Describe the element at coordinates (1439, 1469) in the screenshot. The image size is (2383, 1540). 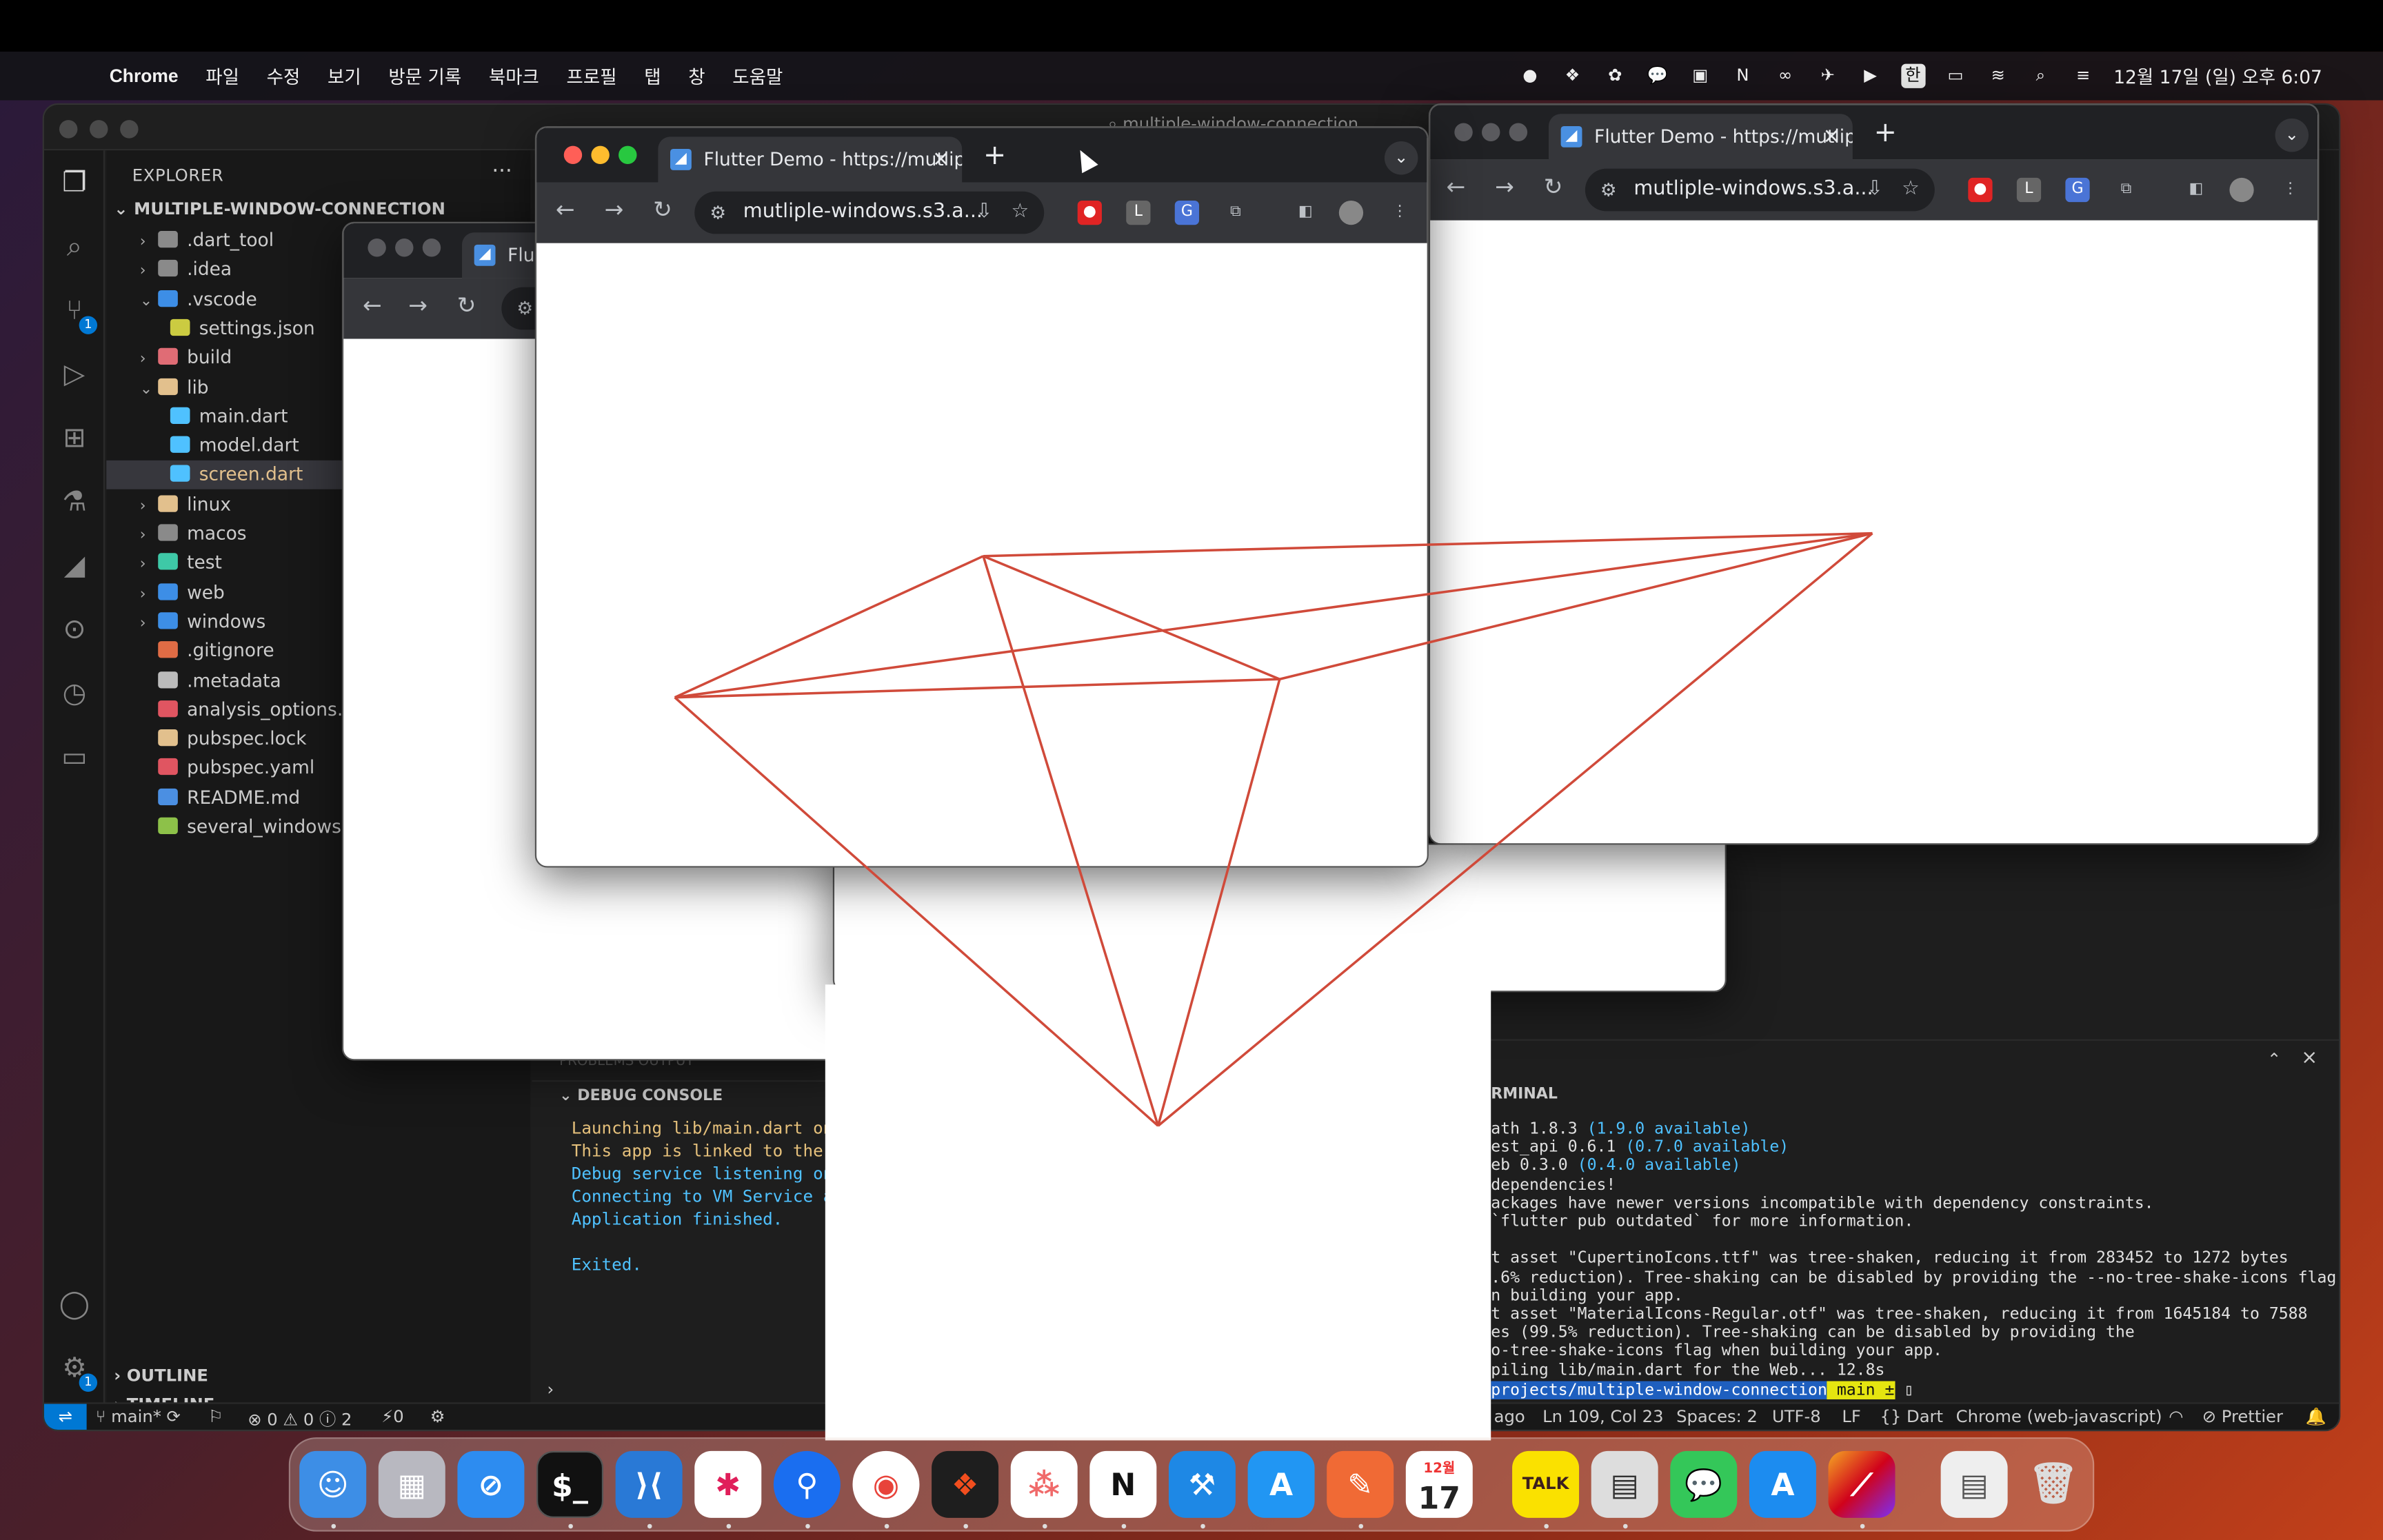
I see `calendar-month: 12월` at that location.